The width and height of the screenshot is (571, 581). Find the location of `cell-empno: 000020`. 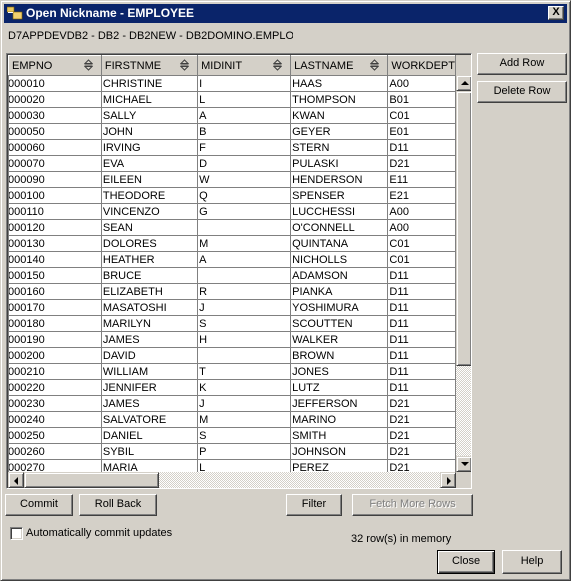

cell-empno: 000020 is located at coordinates (55, 99).